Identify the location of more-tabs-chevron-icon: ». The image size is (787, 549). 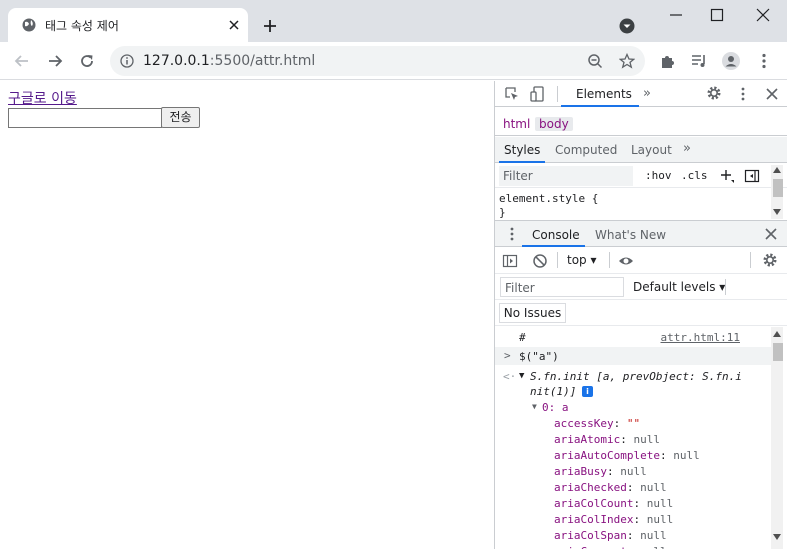
(647, 93).